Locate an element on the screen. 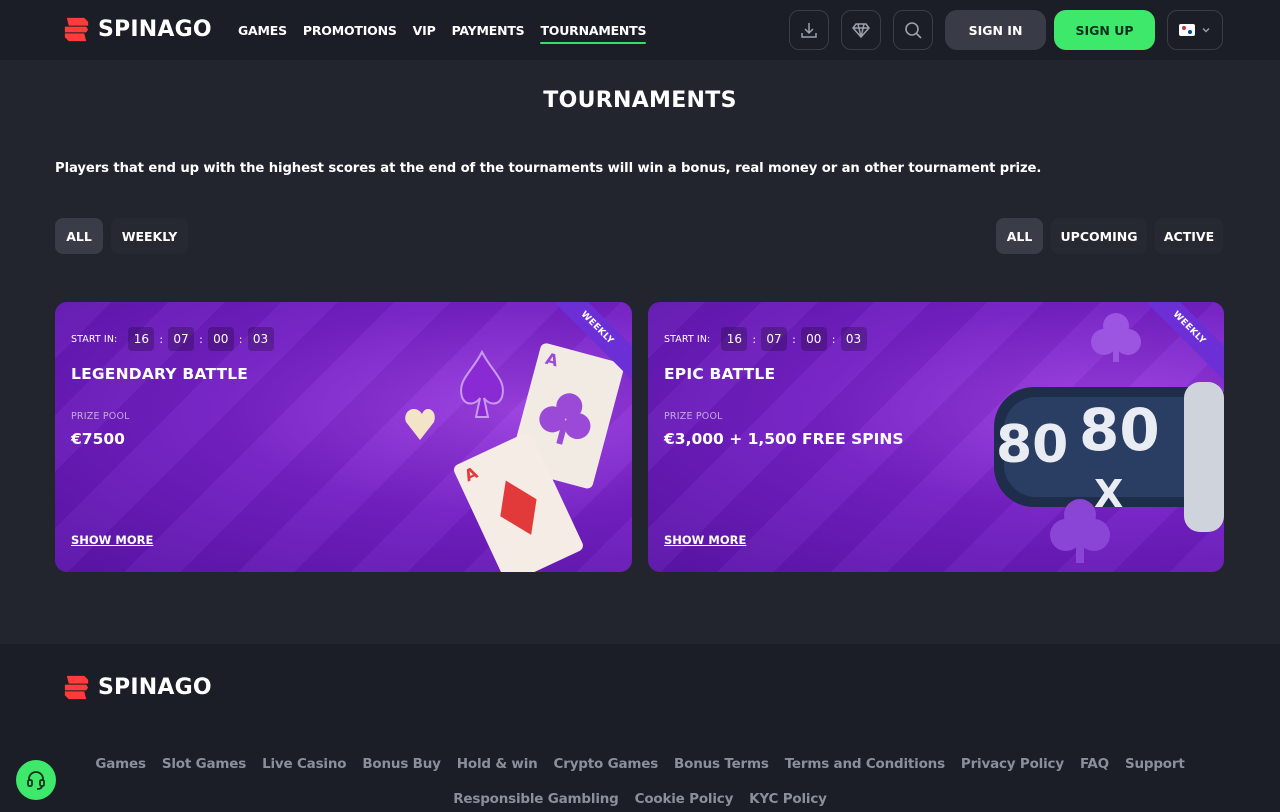 The height and width of the screenshot is (812, 1280). footer-link-slot-games: Slot Games is located at coordinates (204, 764).